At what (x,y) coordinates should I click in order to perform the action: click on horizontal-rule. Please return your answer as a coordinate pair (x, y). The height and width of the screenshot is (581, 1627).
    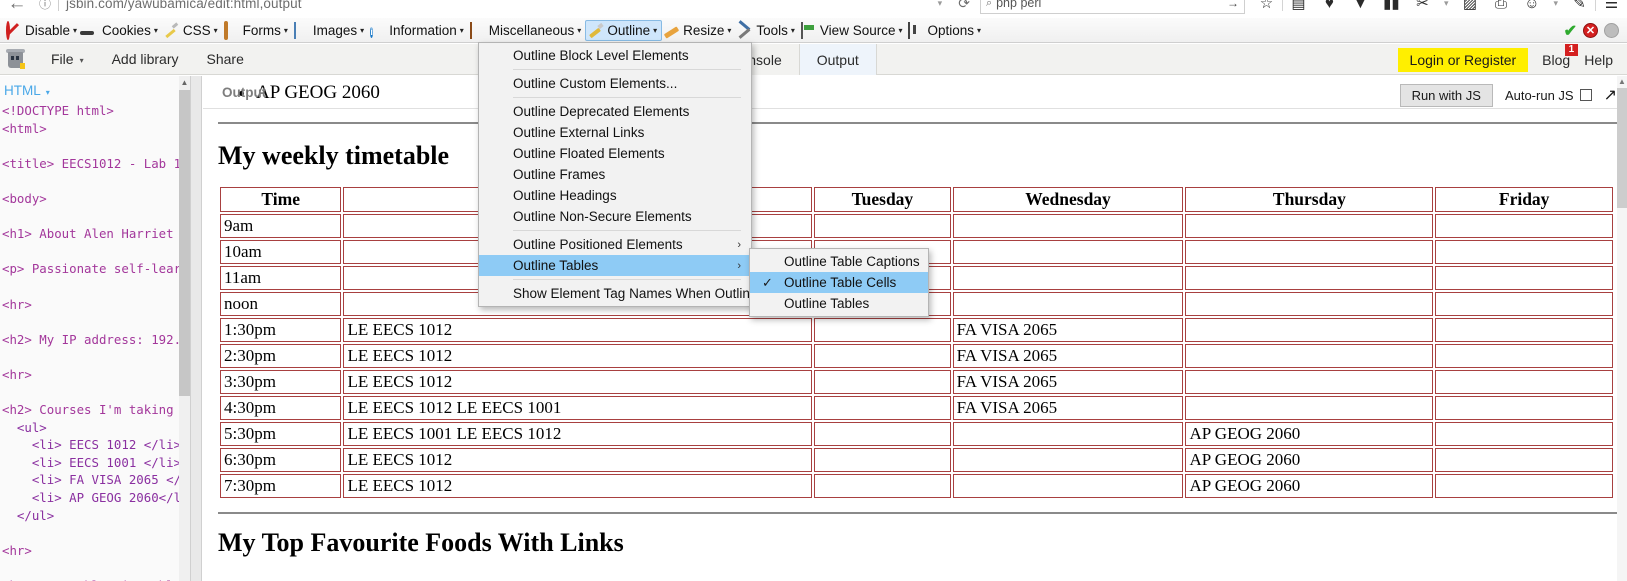
    Looking at the image, I should click on (918, 123).